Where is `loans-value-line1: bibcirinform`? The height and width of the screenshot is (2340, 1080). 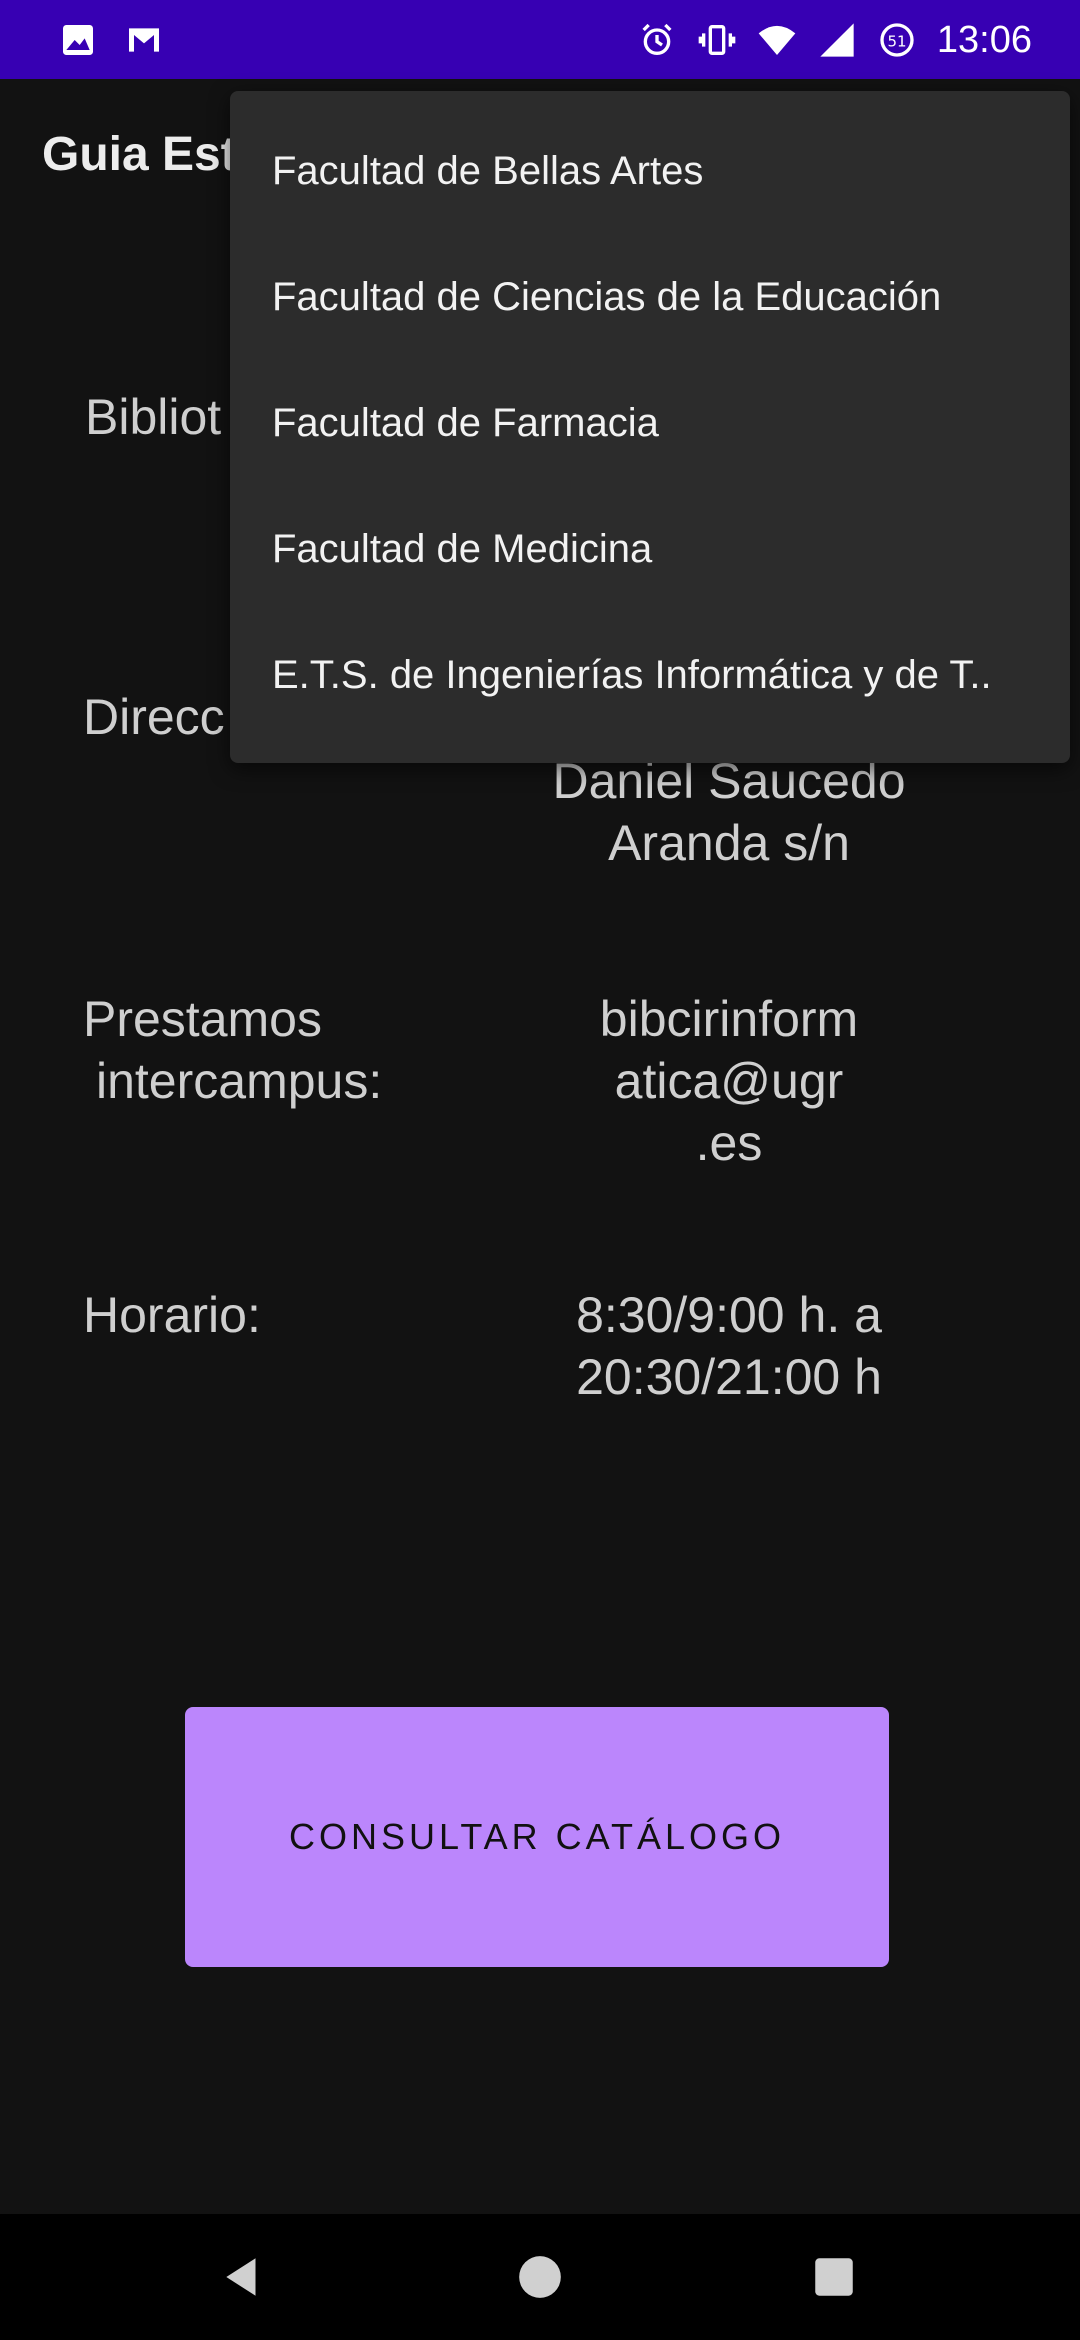 loans-value-line1: bibcirinform is located at coordinates (729, 1019).